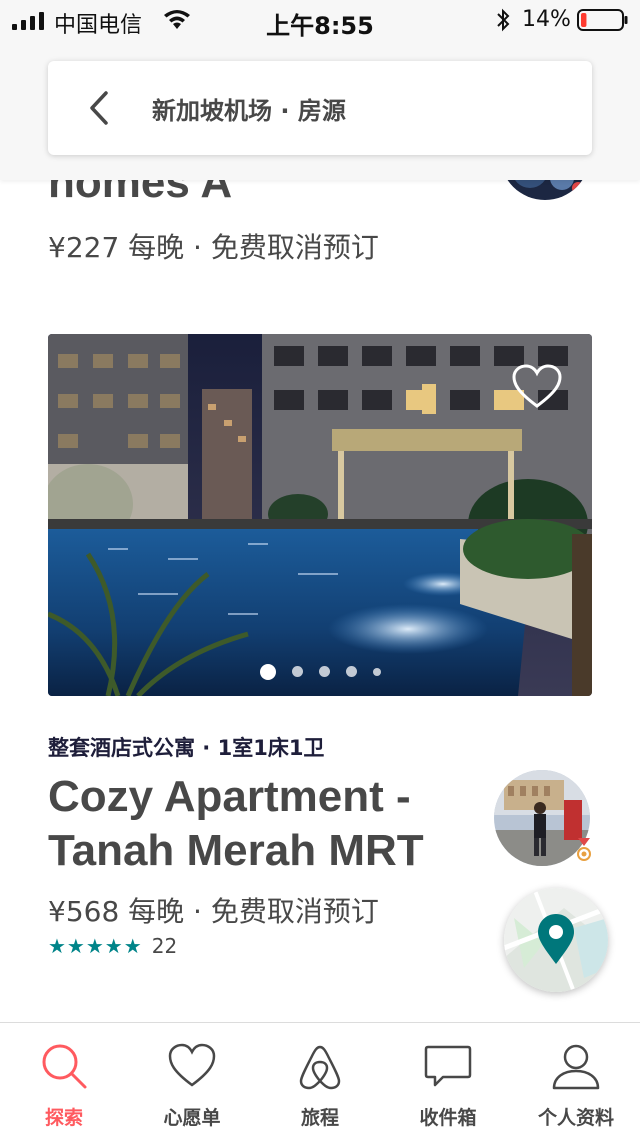 This screenshot has height=1136, width=640. I want to click on search-bar: 新加坡机场 · 房源, so click(320, 108).